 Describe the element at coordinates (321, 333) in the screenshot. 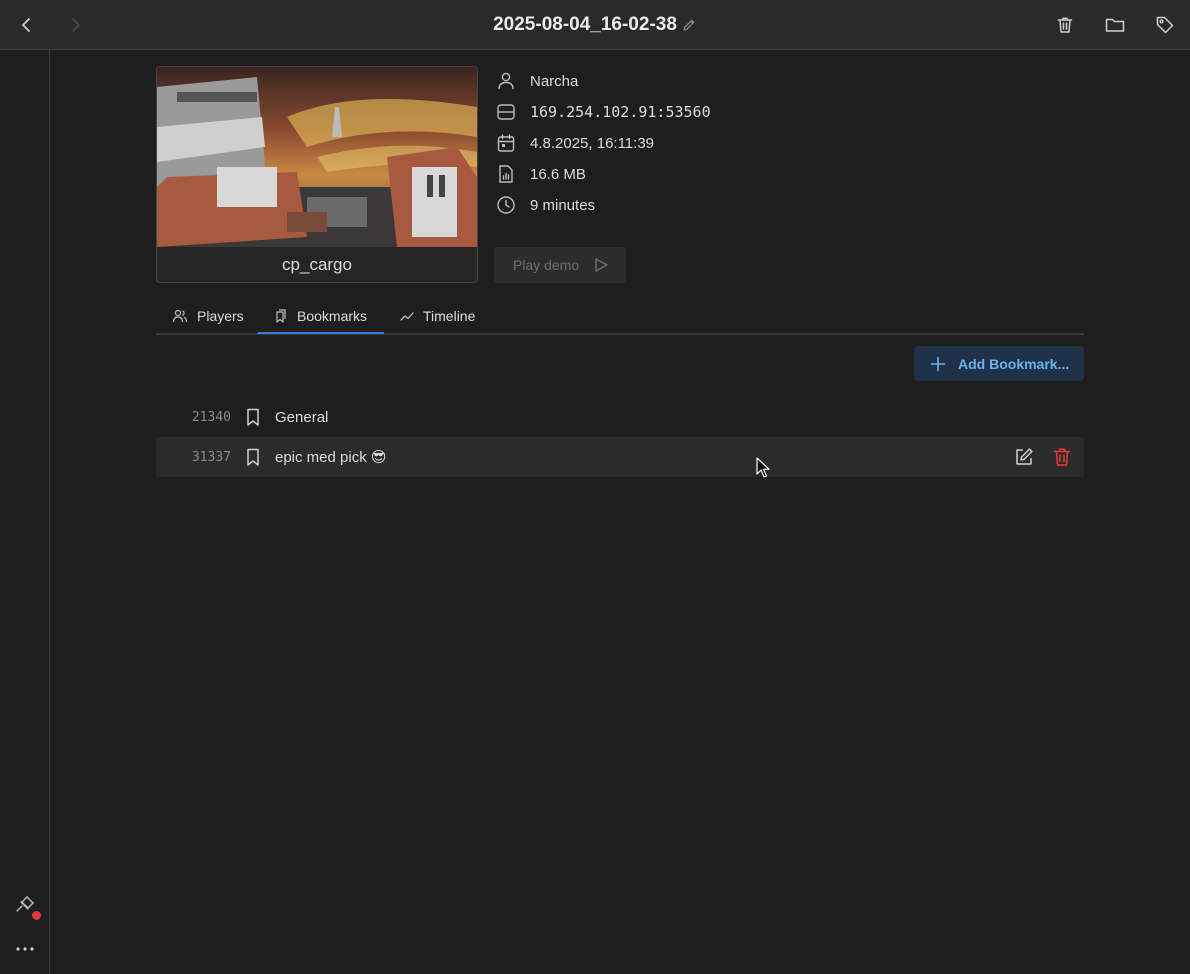

I see `active-tab-indicator` at that location.